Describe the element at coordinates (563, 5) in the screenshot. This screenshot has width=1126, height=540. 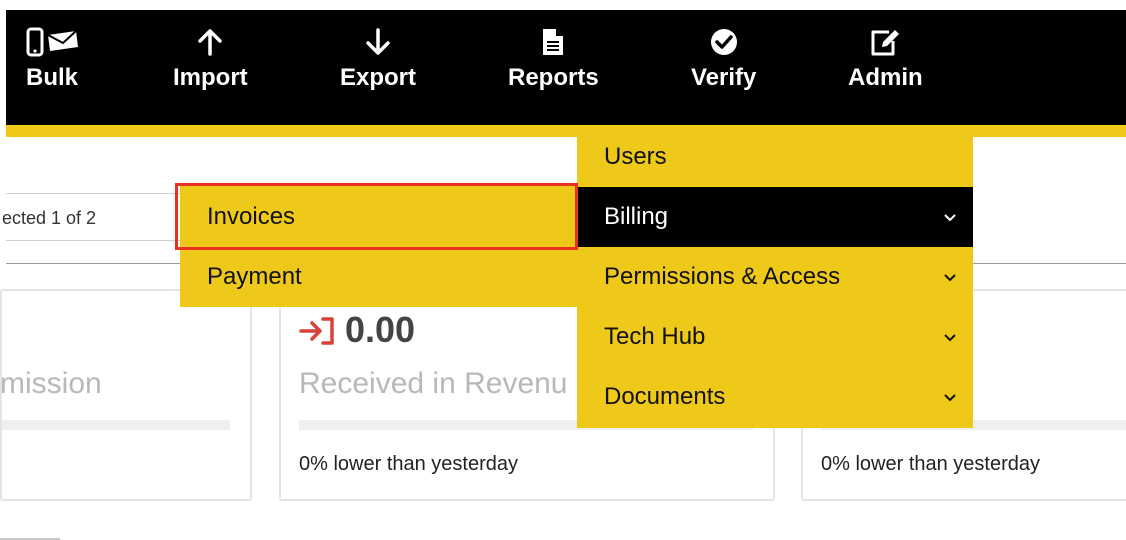
I see `window-top-edge` at that location.